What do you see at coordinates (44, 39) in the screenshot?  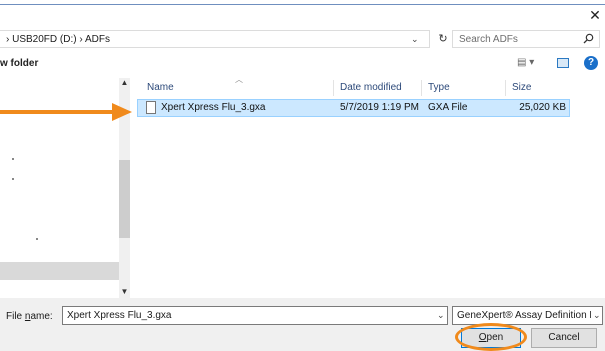 I see `breadcrumb-drive: USB20FD (D:)` at bounding box center [44, 39].